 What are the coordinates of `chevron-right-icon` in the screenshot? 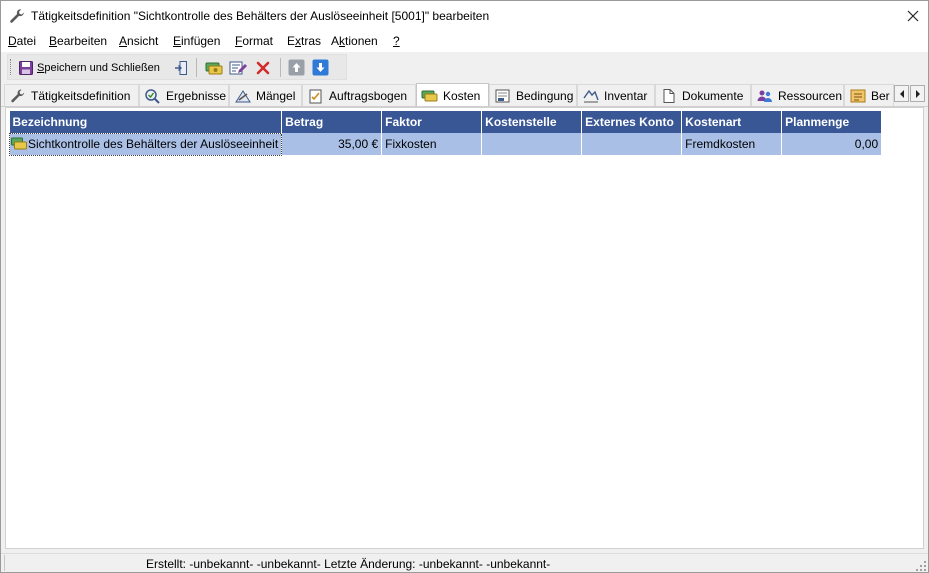 It's located at (917, 93).